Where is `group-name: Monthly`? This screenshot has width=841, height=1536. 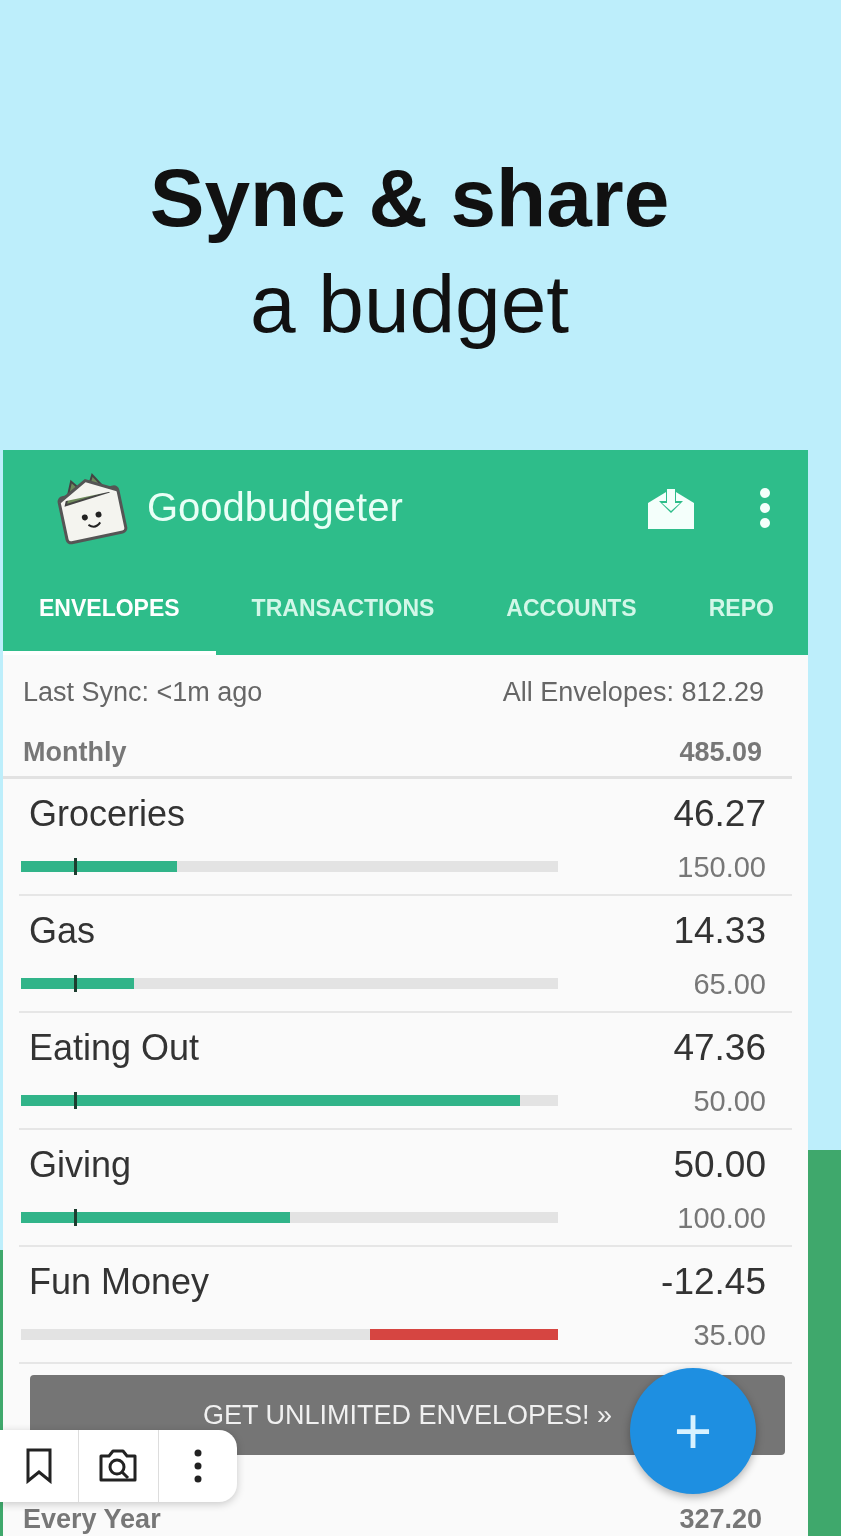 group-name: Monthly is located at coordinates (75, 752).